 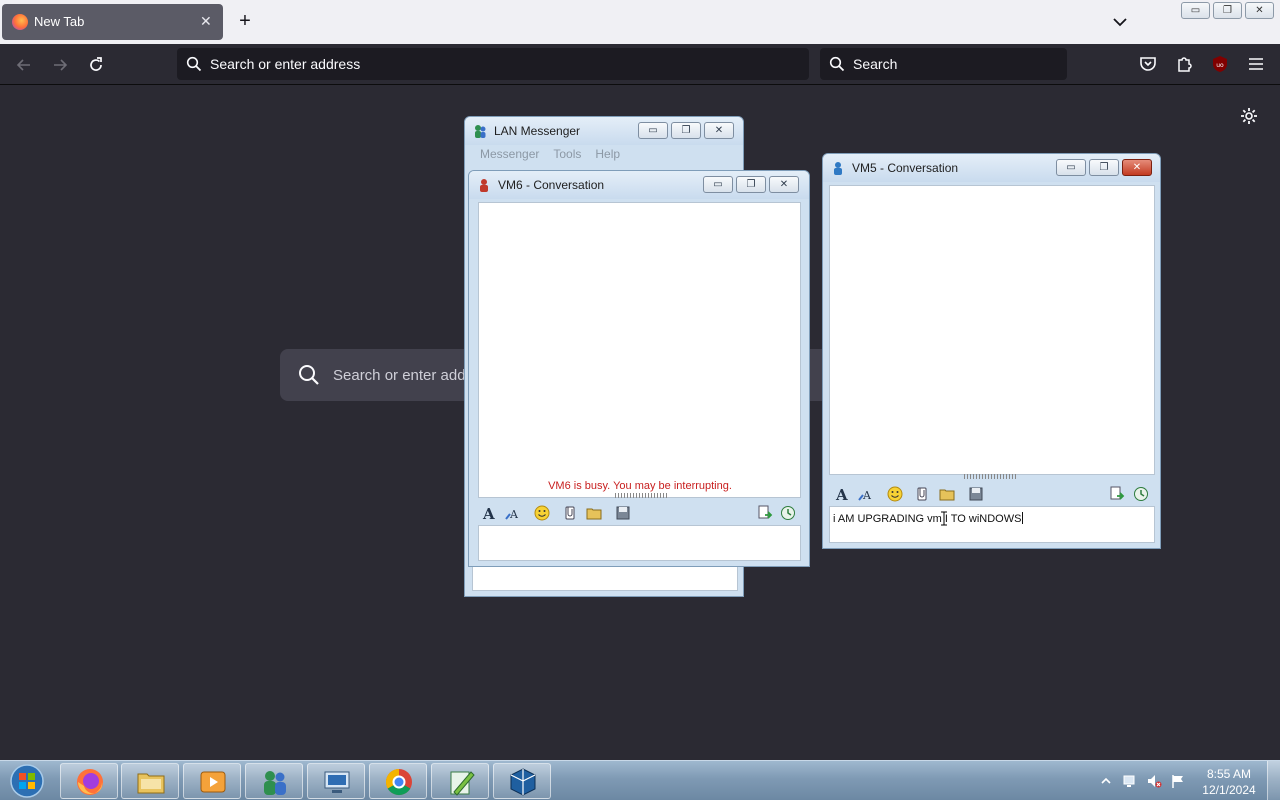 I want to click on vm5-toolbar: A A, so click(x=992, y=494).